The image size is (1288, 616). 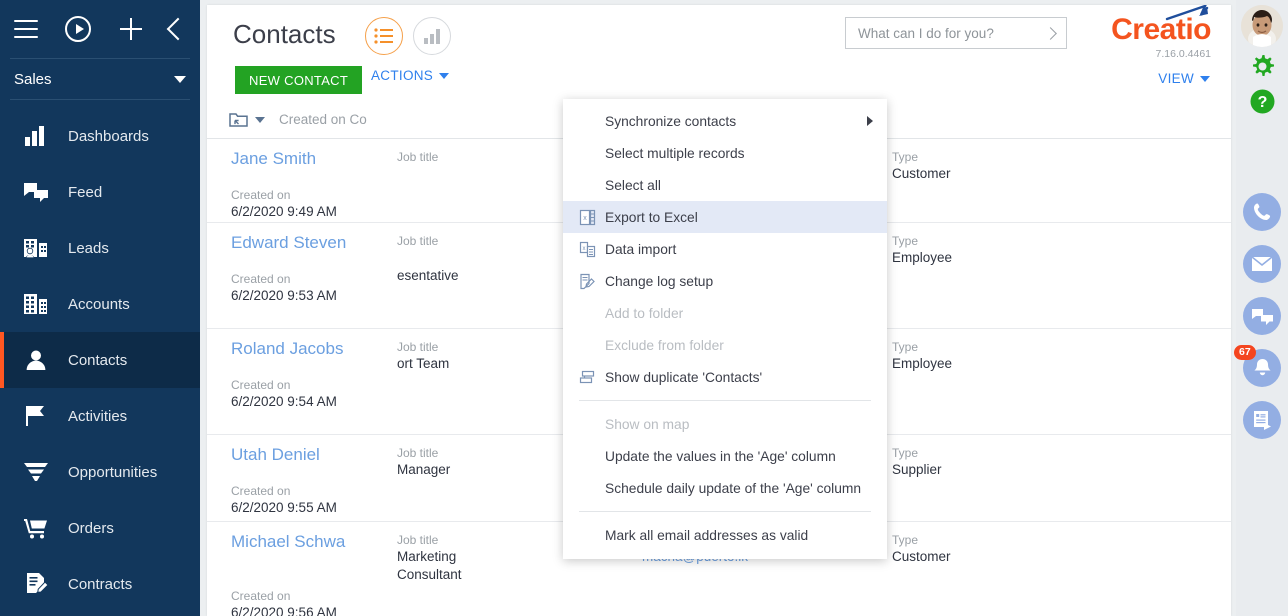 I want to click on sidebar-item-activities: Activities, so click(x=100, y=416).